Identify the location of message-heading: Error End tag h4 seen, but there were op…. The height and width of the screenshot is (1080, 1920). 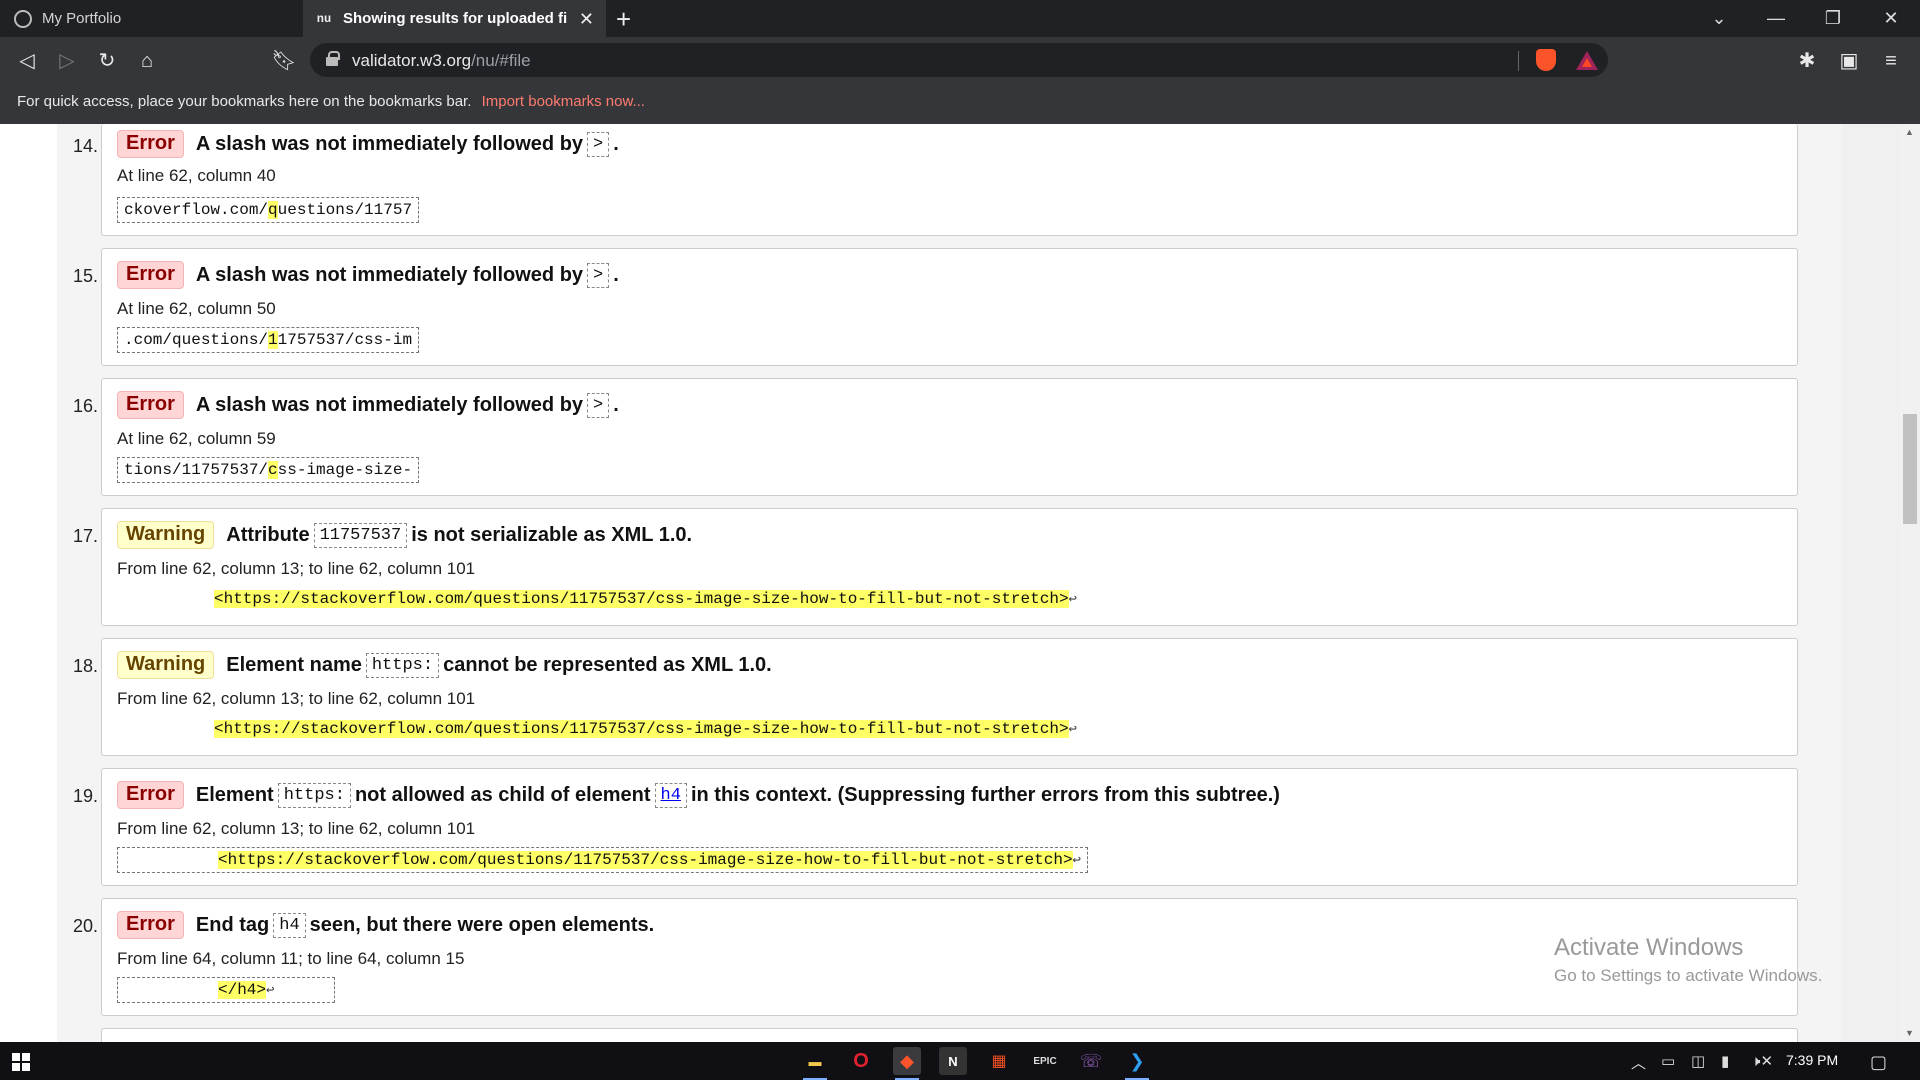
(385, 925).